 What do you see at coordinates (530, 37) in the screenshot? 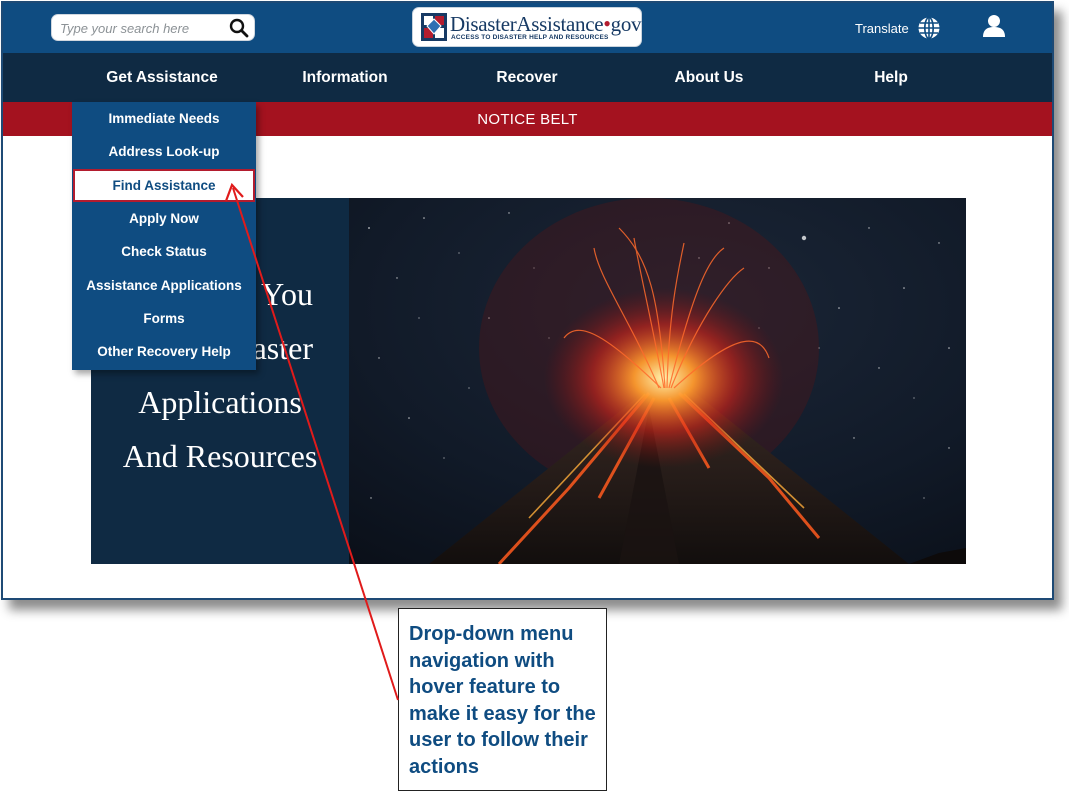
I see `logo-tagline: ACCESS TO DISASTER HELP AND RESOURCES` at bounding box center [530, 37].